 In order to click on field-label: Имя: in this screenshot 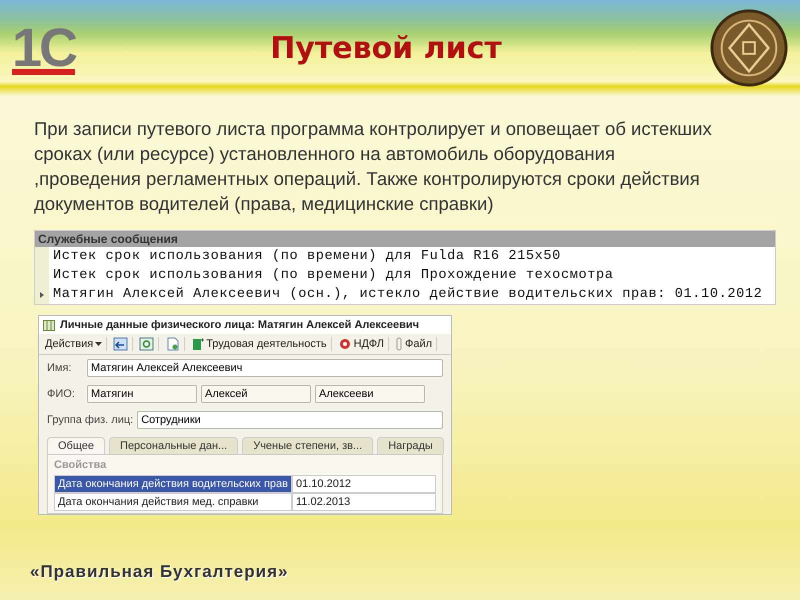, I will do `click(59, 368)`.